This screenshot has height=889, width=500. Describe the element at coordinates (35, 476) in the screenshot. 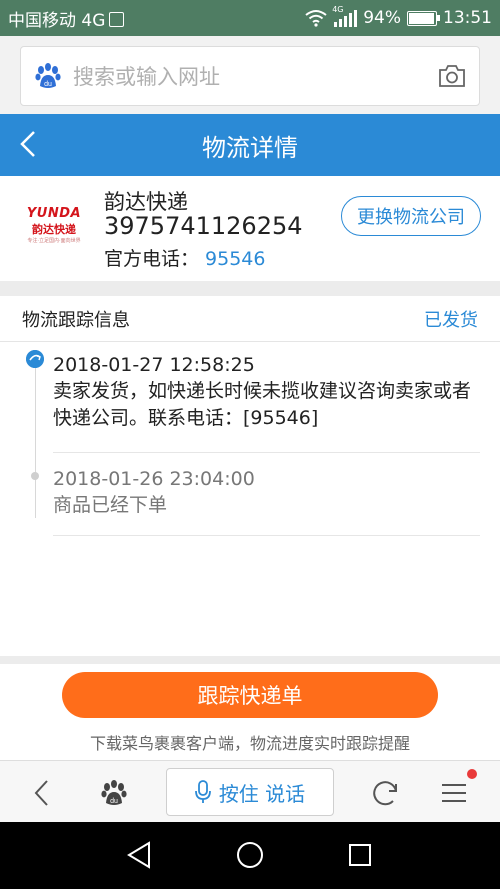

I see `timeline-dot` at that location.